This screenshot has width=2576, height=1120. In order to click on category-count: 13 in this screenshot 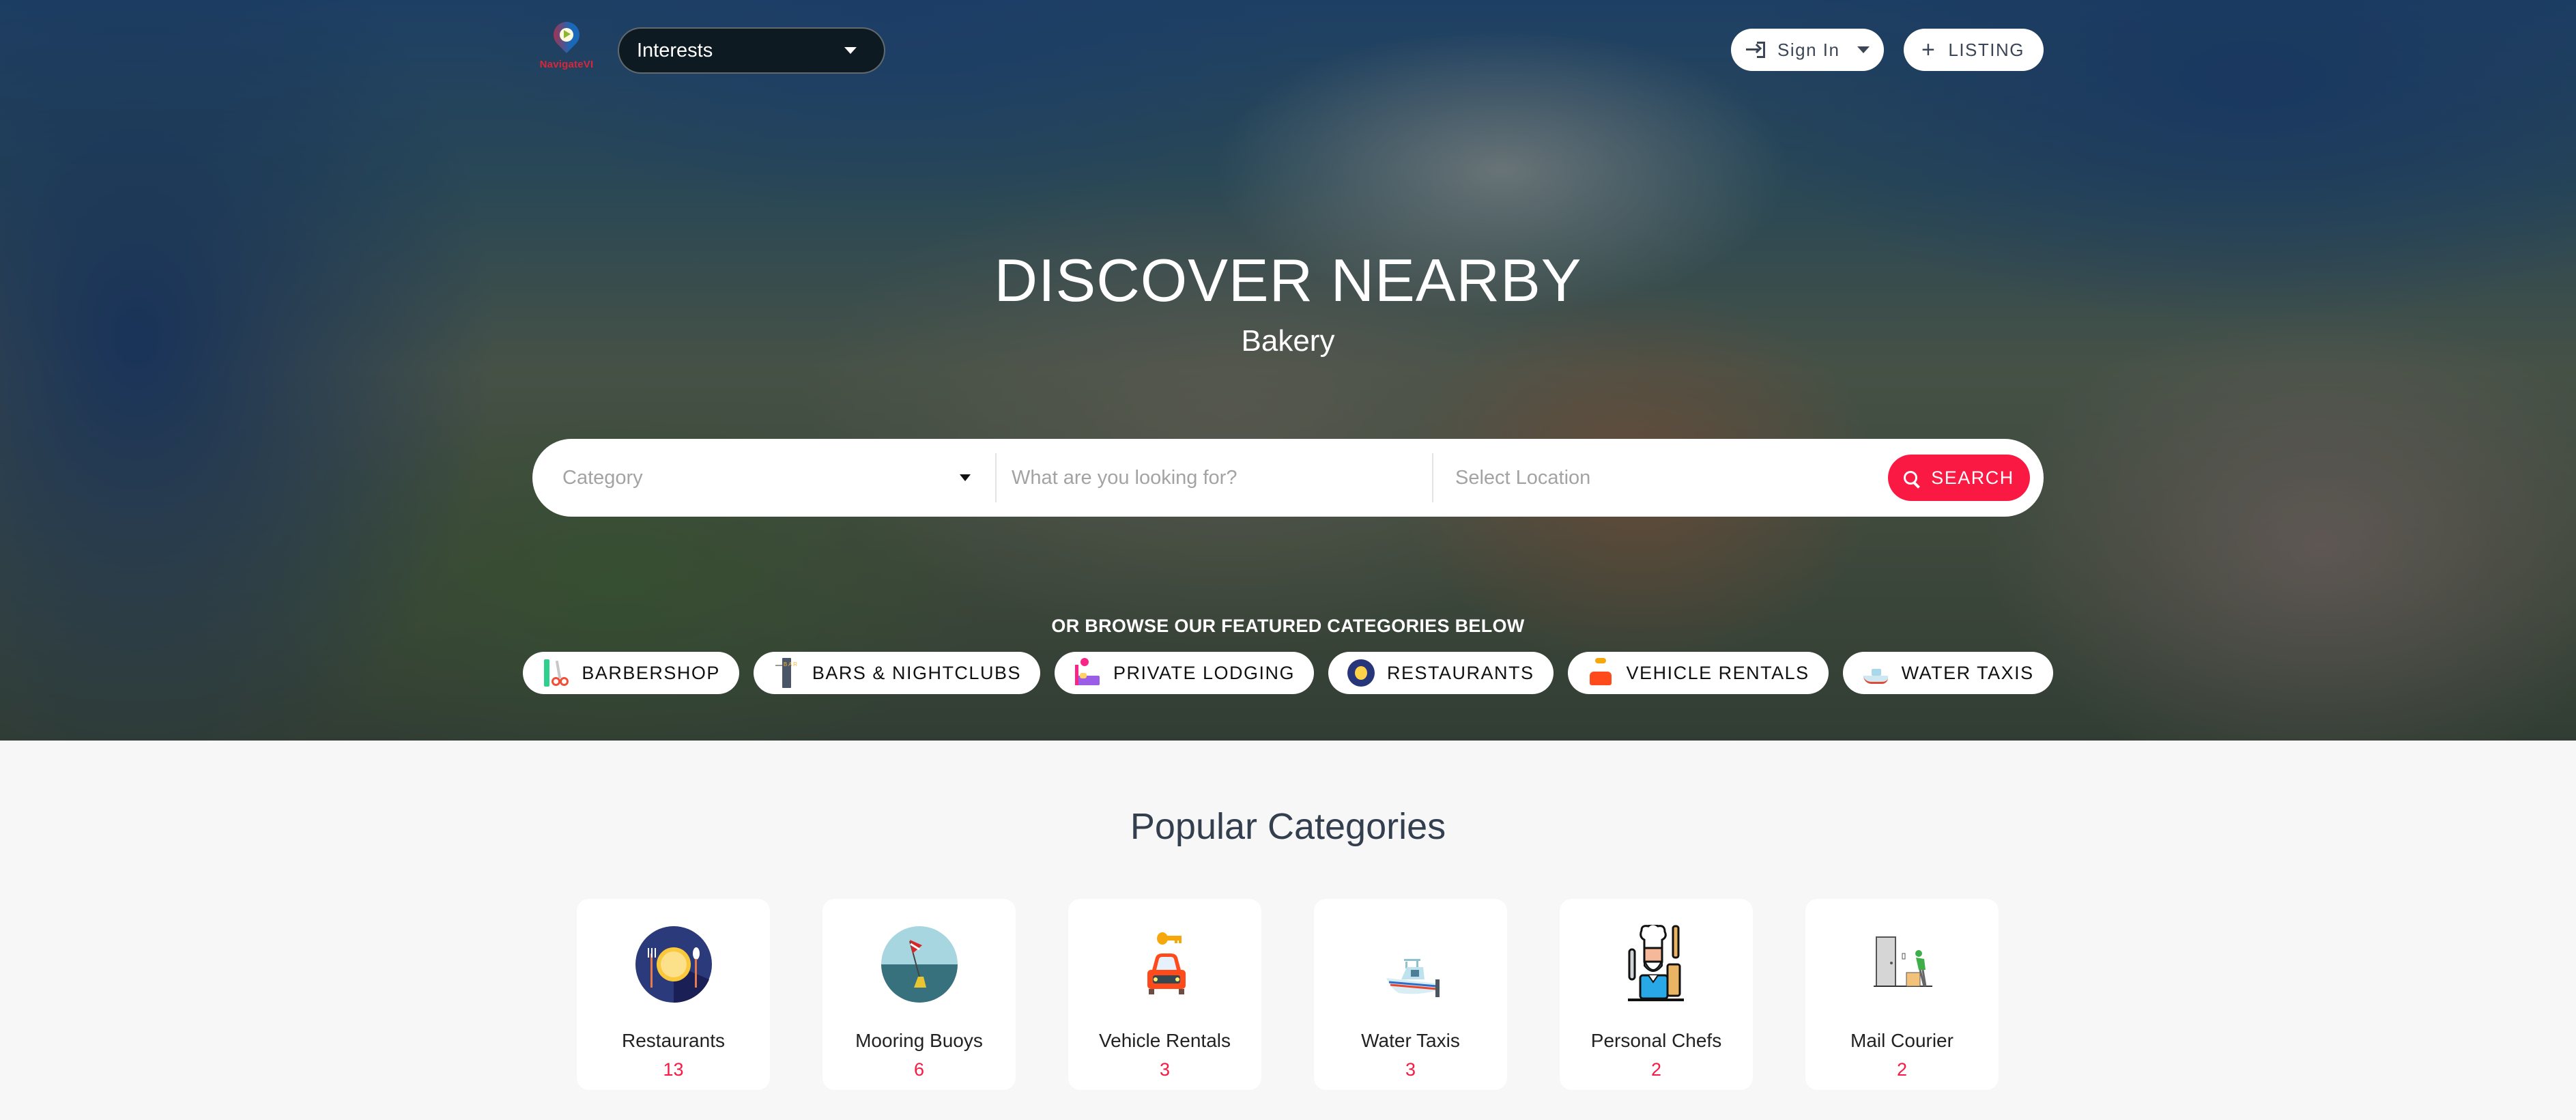, I will do `click(673, 1069)`.